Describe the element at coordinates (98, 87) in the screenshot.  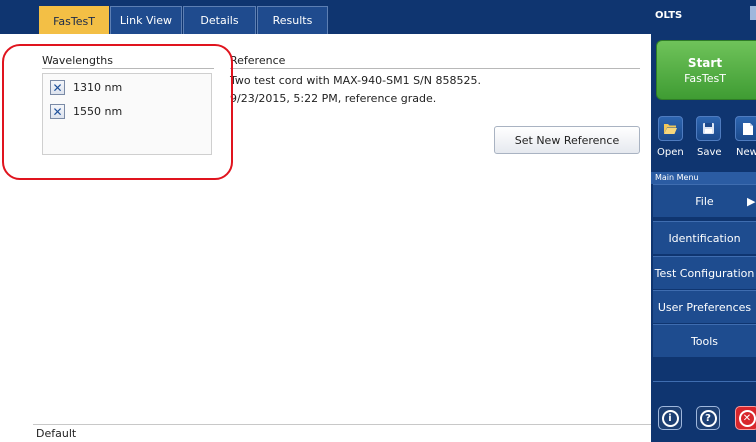
I see `wavelength-label: 1310 nm` at that location.